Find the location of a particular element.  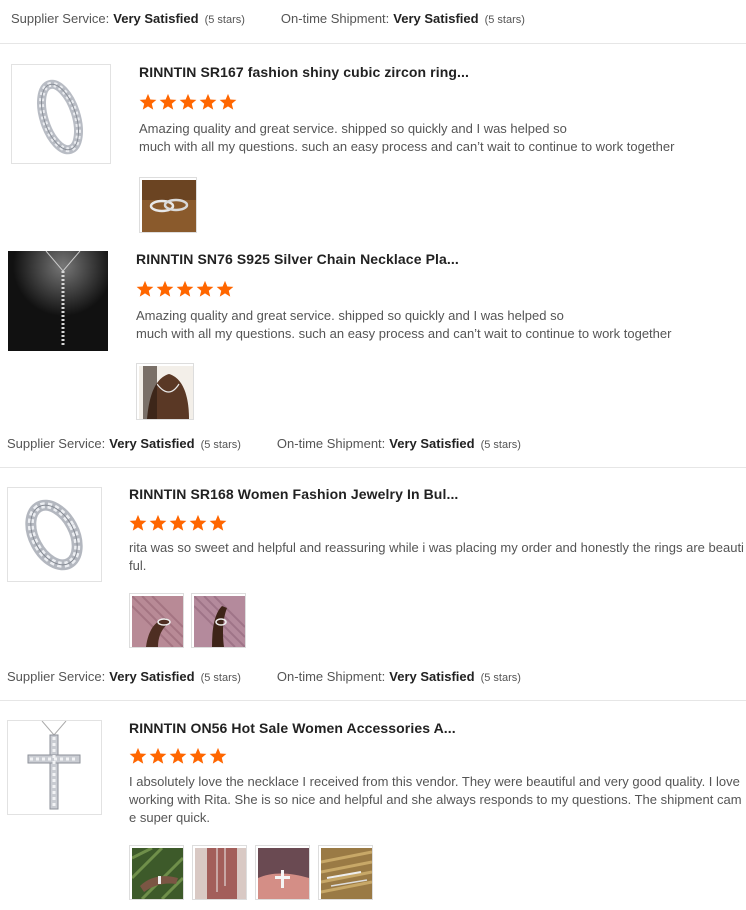

necklace-worn-photo is located at coordinates (166, 392).